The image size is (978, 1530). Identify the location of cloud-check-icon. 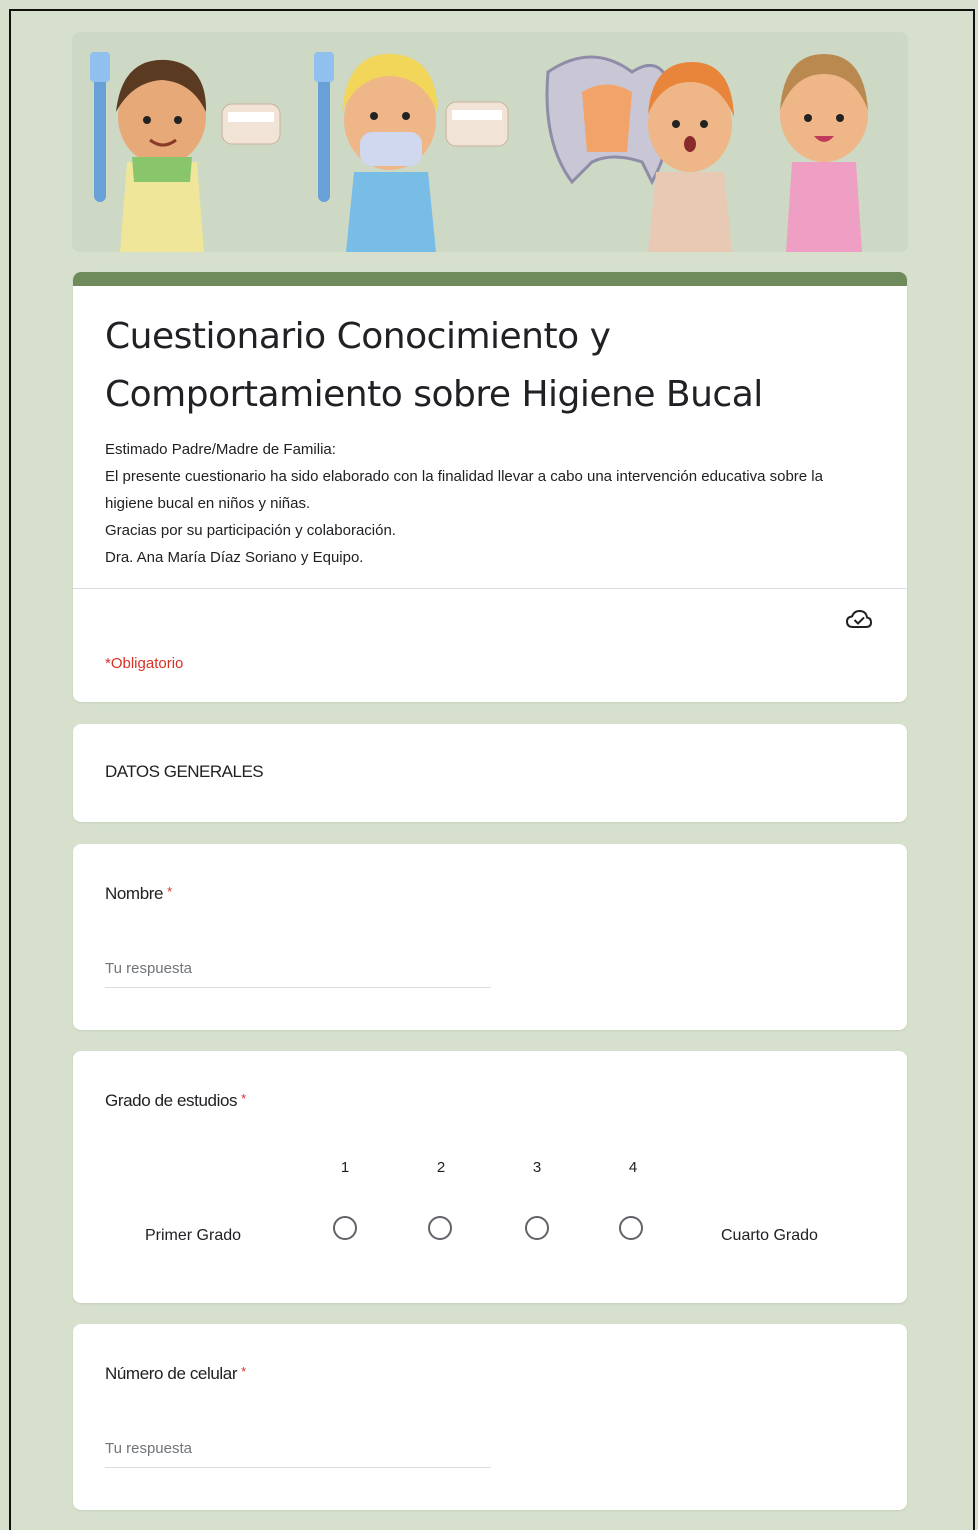
(859, 620).